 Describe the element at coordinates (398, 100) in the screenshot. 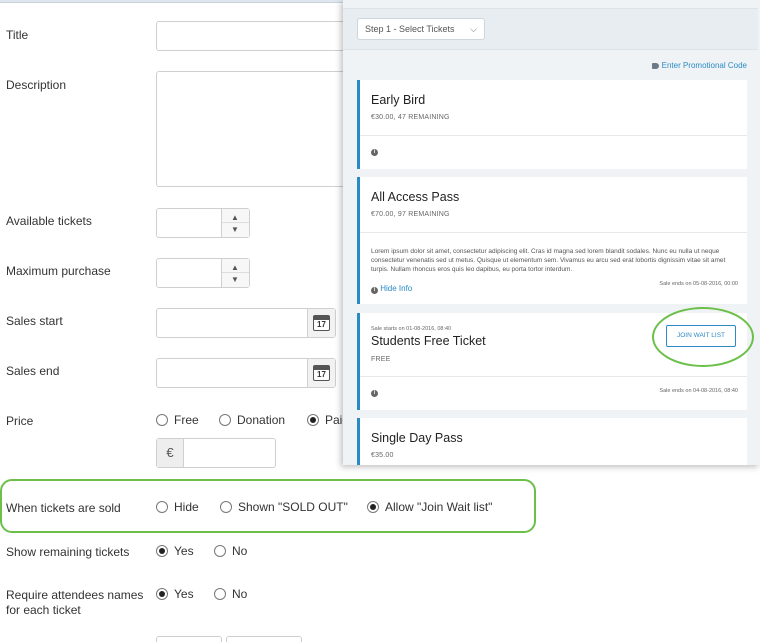

I see `ticket-name: Early Bird` at that location.